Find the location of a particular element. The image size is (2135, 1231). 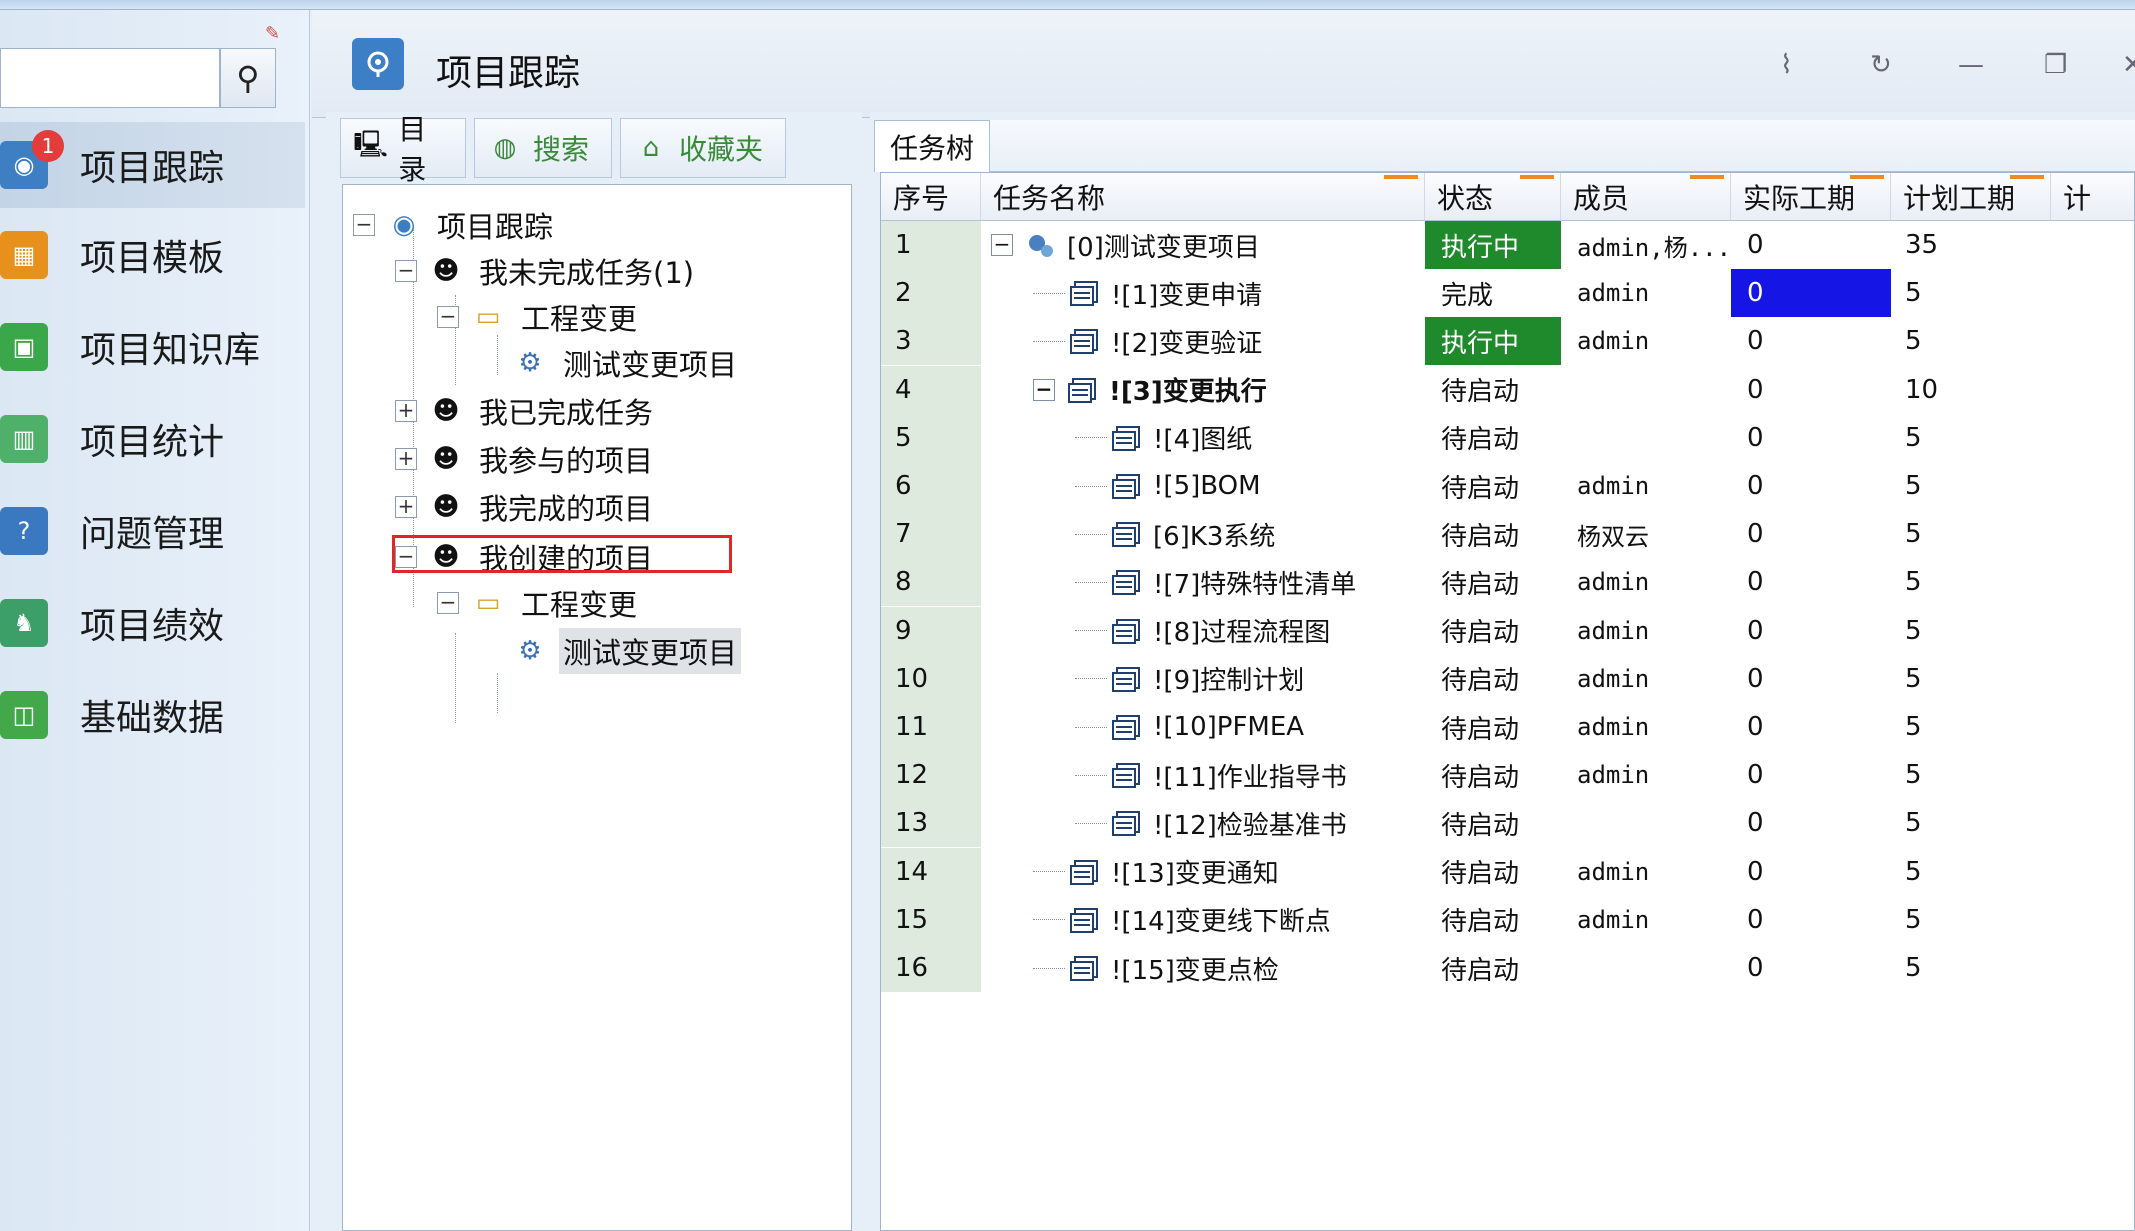

col-header-actual: 实际工期 is located at coordinates (1811, 197).